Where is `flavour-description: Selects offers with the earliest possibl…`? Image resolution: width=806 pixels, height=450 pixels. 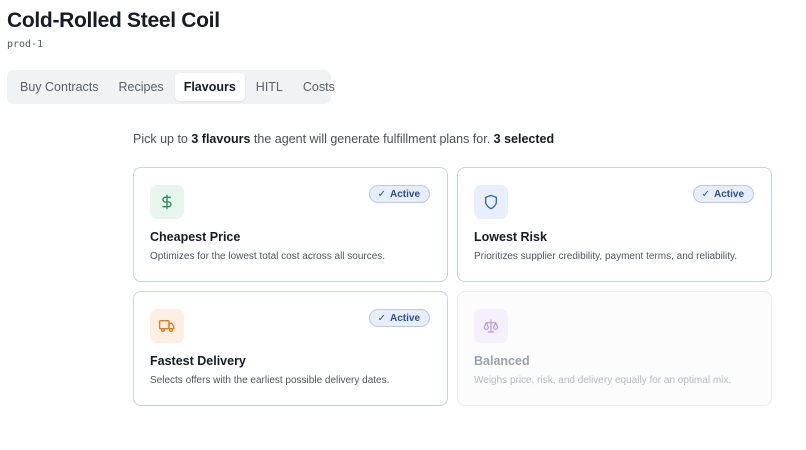 flavour-description: Selects offers with the earliest possibl… is located at coordinates (270, 380).